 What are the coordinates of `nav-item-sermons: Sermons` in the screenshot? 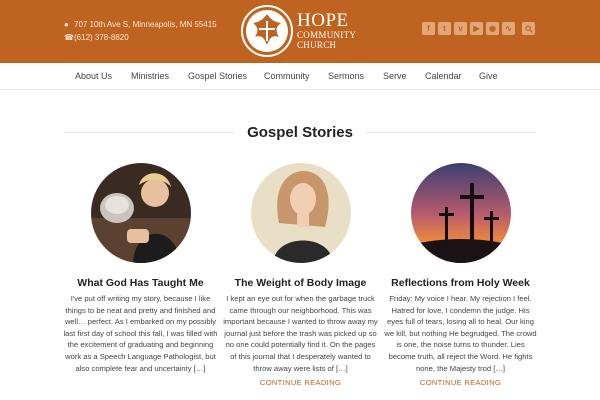 It's located at (346, 76).